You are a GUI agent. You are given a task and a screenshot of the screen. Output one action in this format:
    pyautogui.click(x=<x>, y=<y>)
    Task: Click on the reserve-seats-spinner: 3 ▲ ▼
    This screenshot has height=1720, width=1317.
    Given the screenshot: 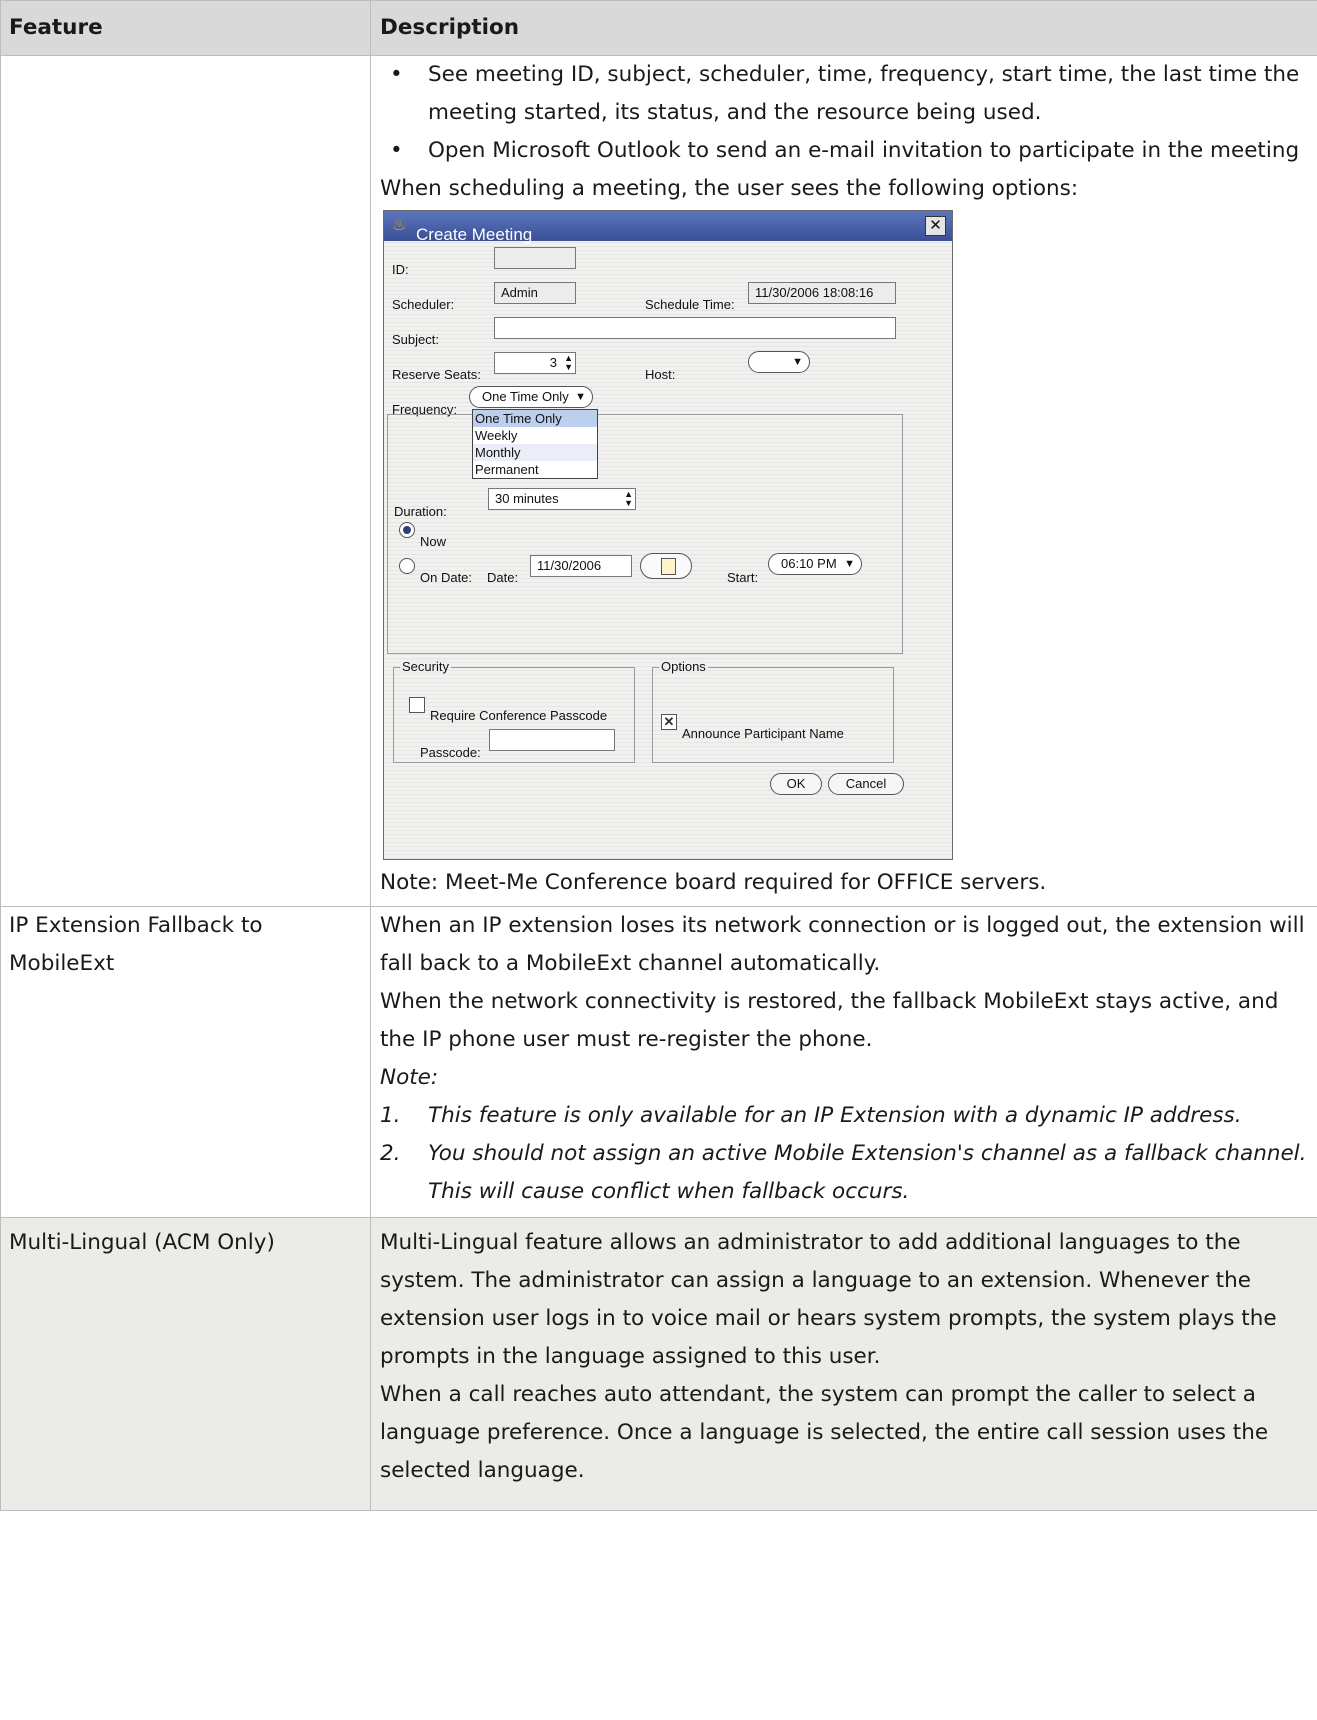 What is the action you would take?
    pyautogui.click(x=535, y=363)
    